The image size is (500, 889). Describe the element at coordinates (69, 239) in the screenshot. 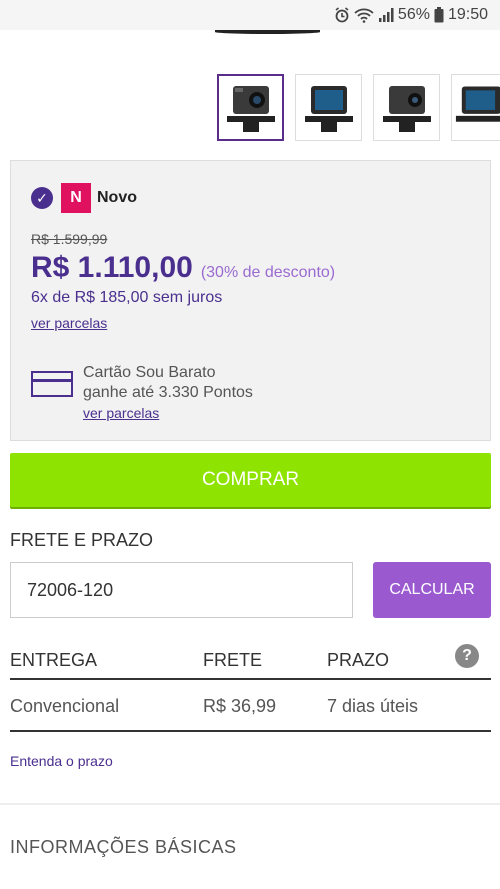

I see `old-price: R$ 1.599,99` at that location.